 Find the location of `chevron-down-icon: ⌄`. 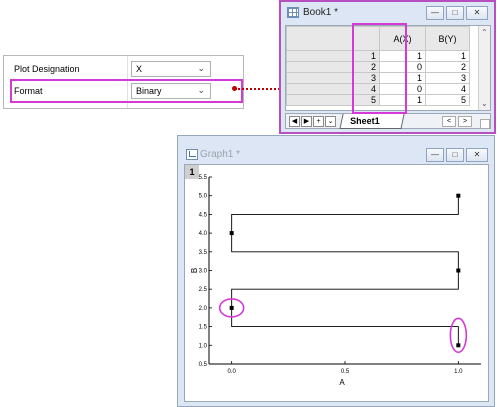

chevron-down-icon: ⌄ is located at coordinates (201, 68).